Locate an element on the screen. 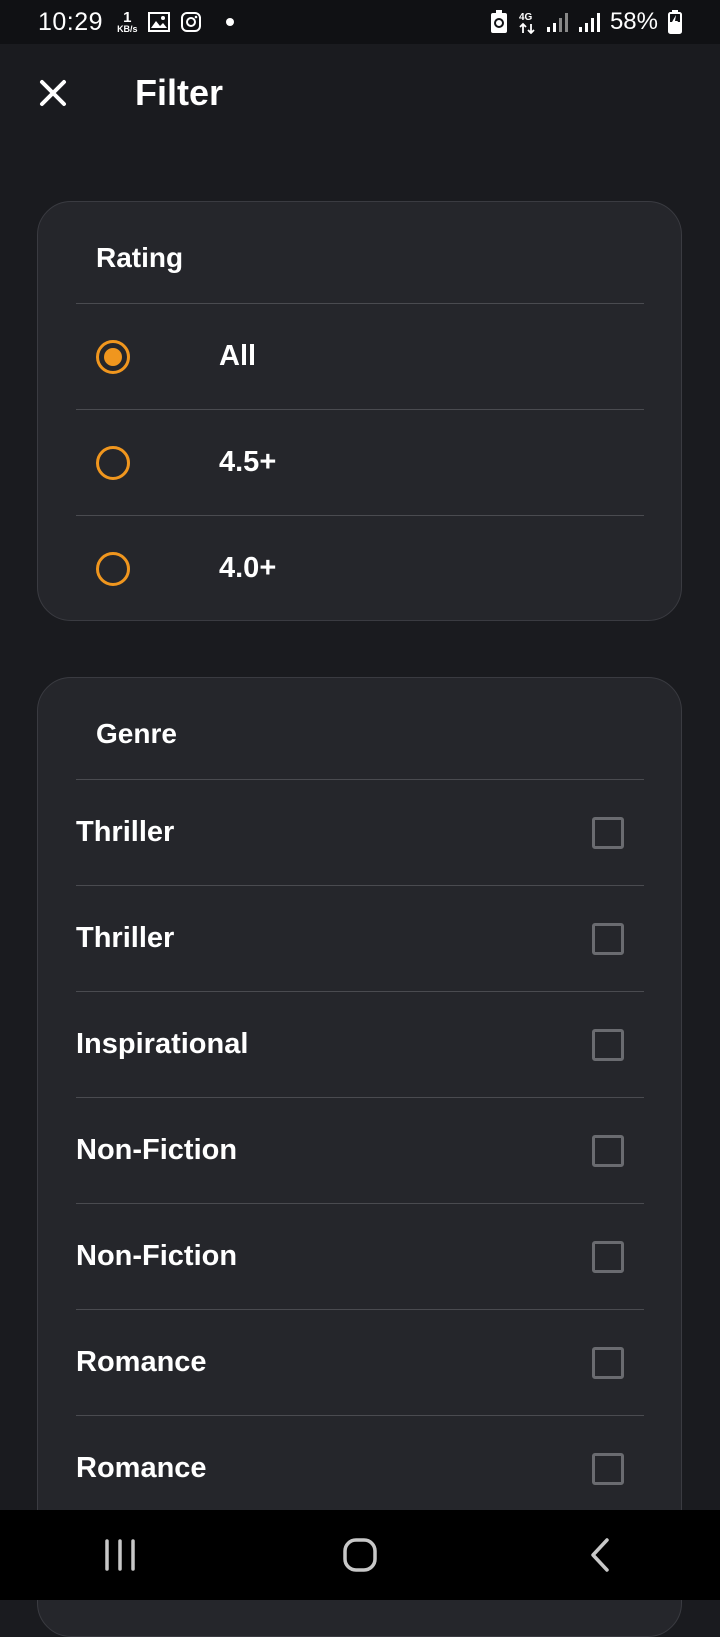 This screenshot has height=1637, width=720. system-nav-bar is located at coordinates (360, 1555).